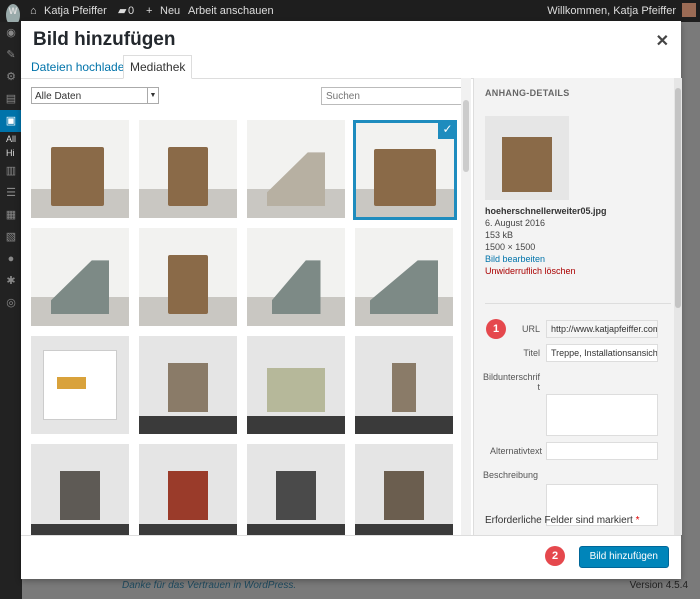  What do you see at coordinates (446, 131) in the screenshot?
I see `check-icon: ✓` at bounding box center [446, 131].